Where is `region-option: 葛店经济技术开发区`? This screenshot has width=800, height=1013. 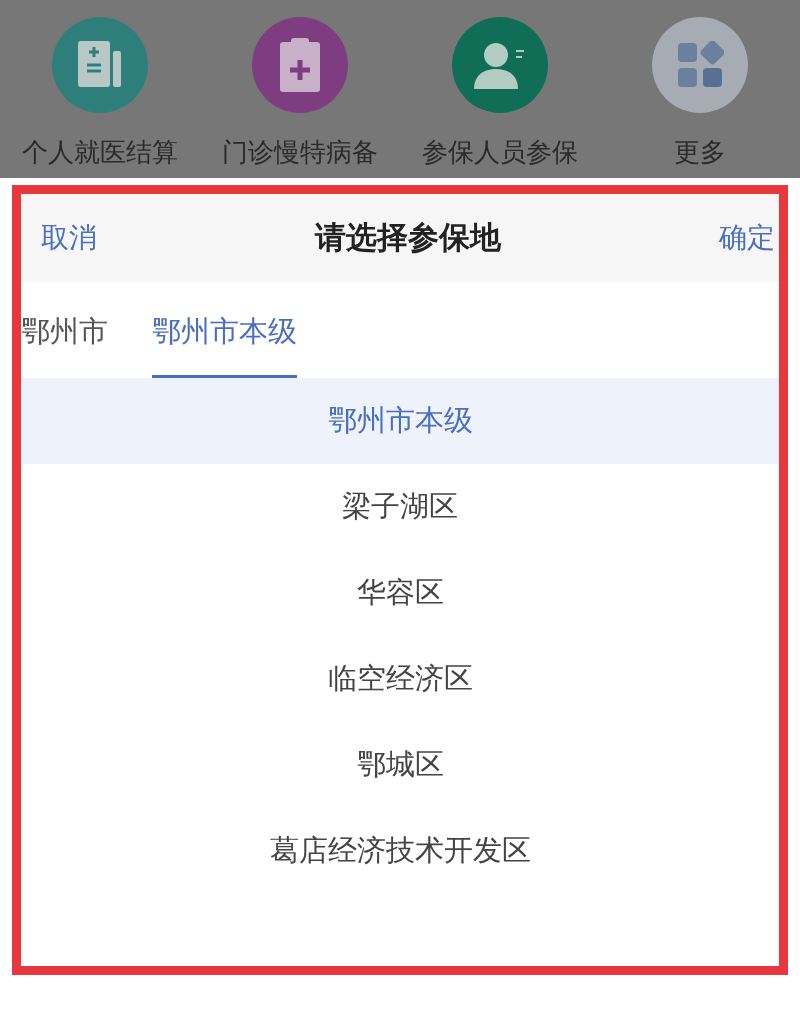 region-option: 葛店经济技术开发区 is located at coordinates (400, 851).